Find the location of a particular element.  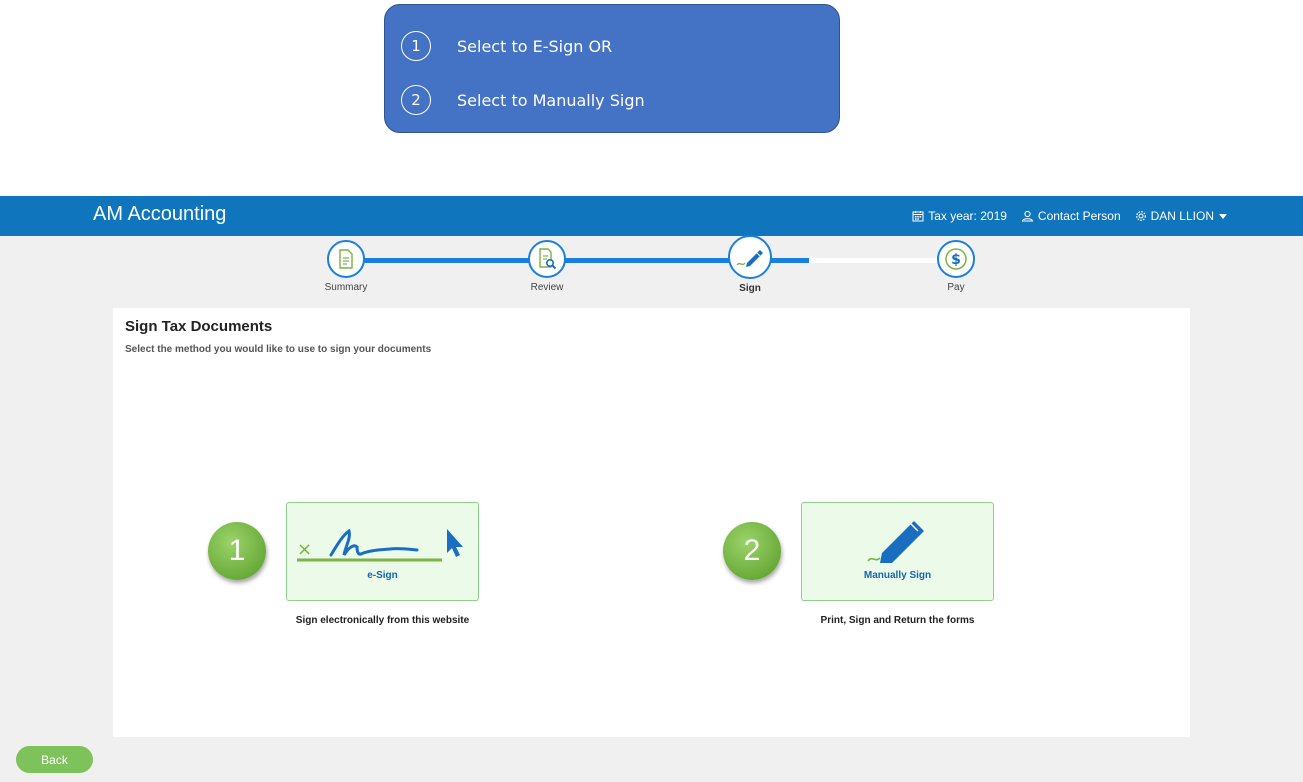

brand-title: AM Accounting is located at coordinates (160, 214).